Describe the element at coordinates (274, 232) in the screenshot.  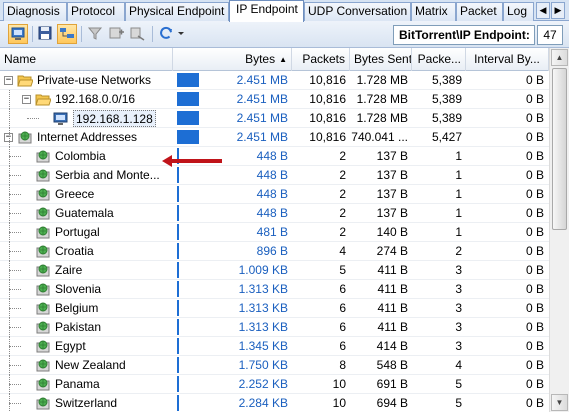
I see `table-row: Portugal 481 B 2 140 B 1 0 B` at that location.